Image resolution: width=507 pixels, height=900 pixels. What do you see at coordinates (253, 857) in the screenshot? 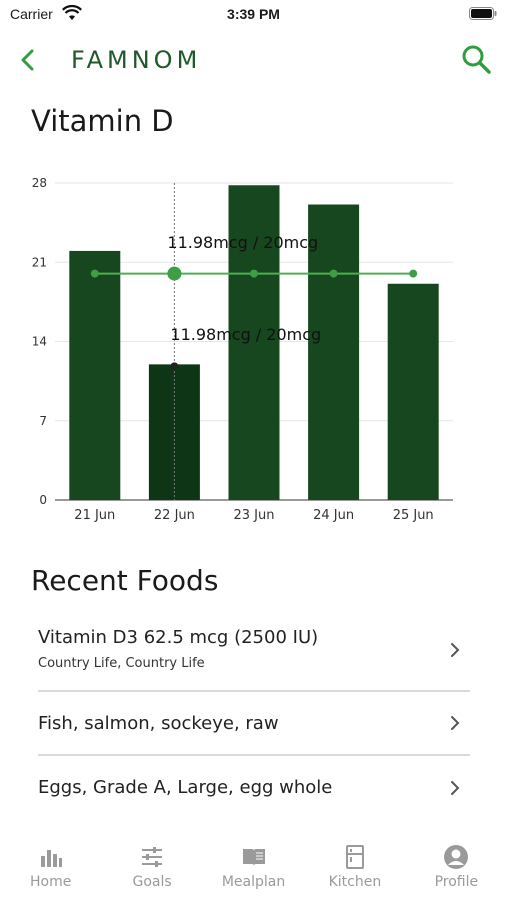
I see `book-icon` at bounding box center [253, 857].